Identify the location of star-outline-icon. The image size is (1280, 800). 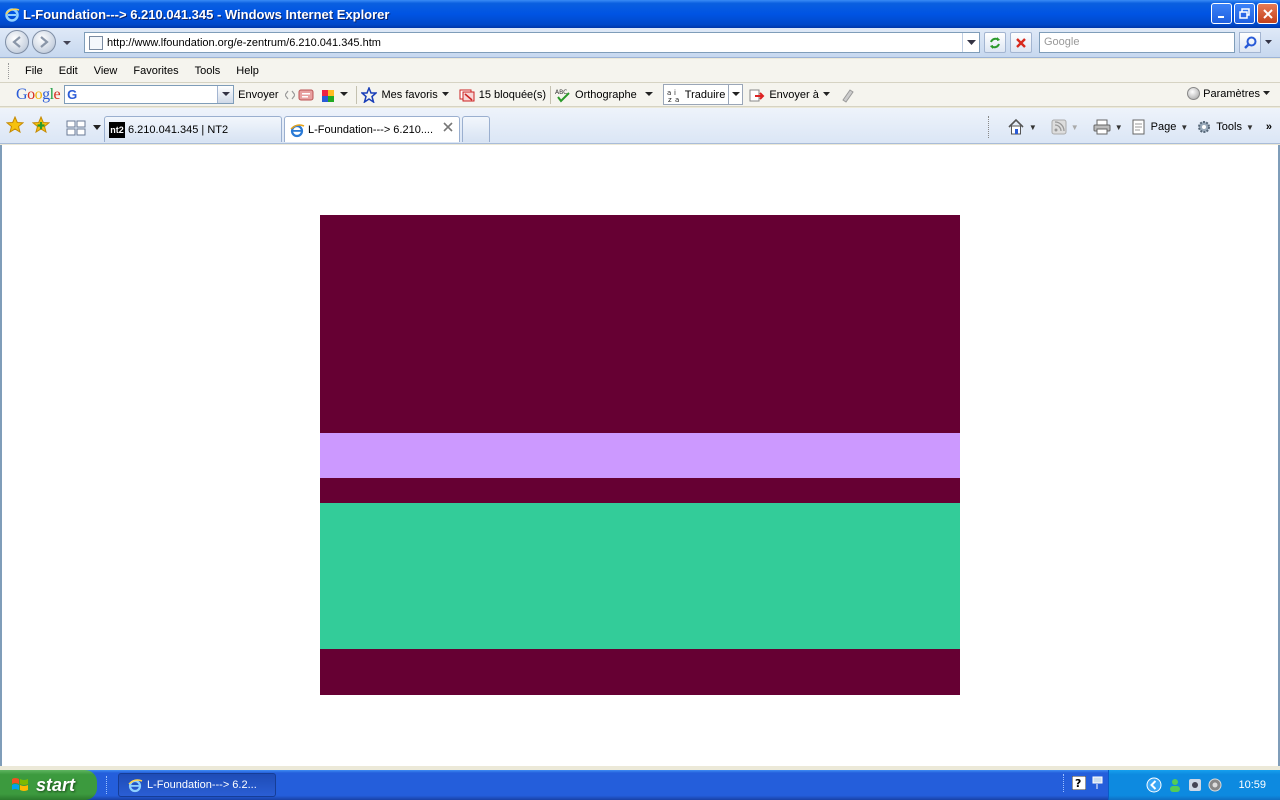
(369, 94).